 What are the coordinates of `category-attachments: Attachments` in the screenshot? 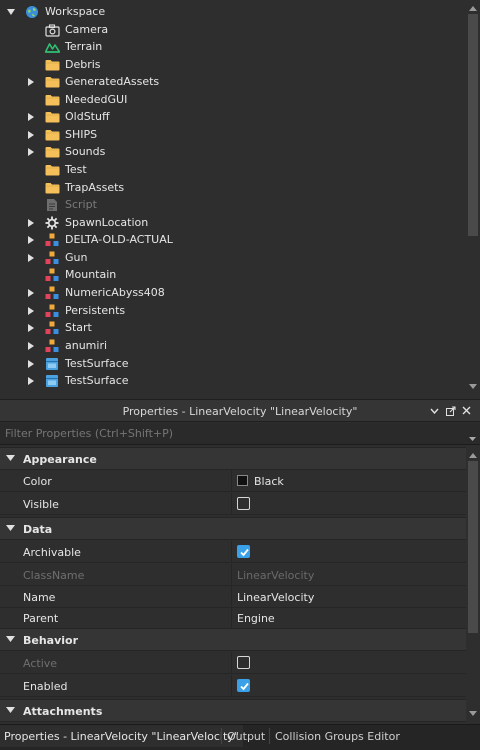 It's located at (233, 710).